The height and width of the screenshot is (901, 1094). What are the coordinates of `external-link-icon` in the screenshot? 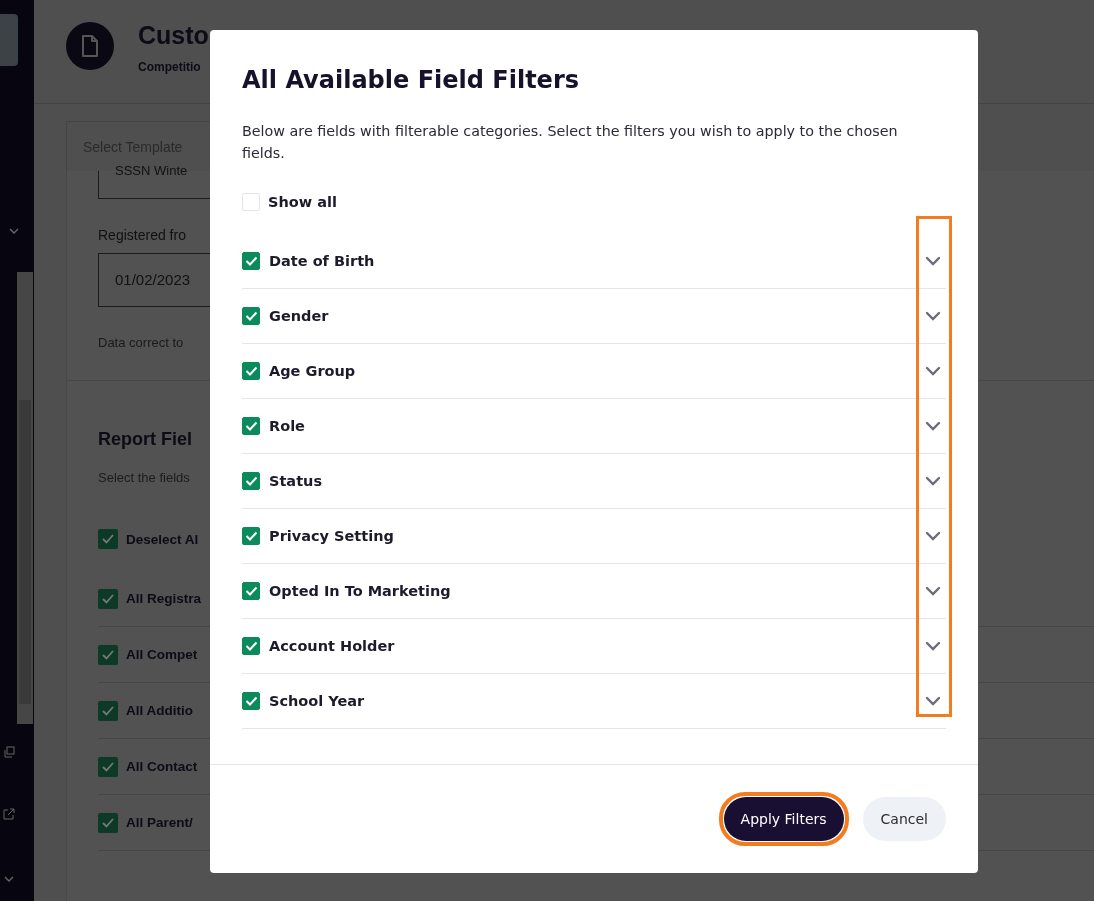 It's located at (9, 814).